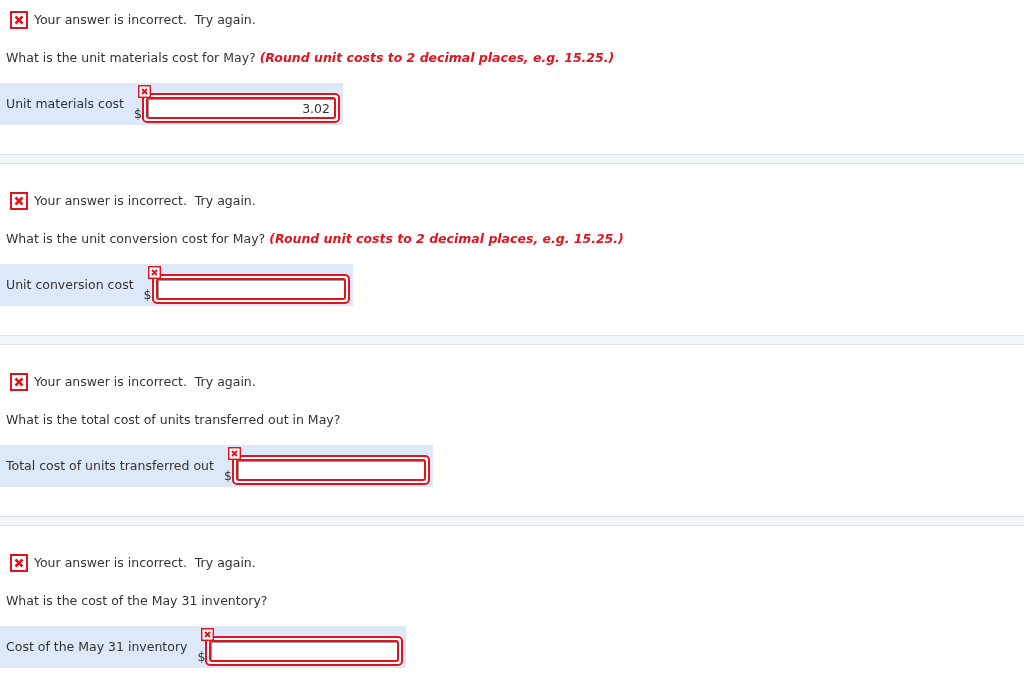 This screenshot has width=1024, height=689. What do you see at coordinates (310, 58) in the screenshot?
I see `question-text: What is the unit materials cost for May? (Round unit costs to 2 decimal places, e.g. 15.25.)` at bounding box center [310, 58].